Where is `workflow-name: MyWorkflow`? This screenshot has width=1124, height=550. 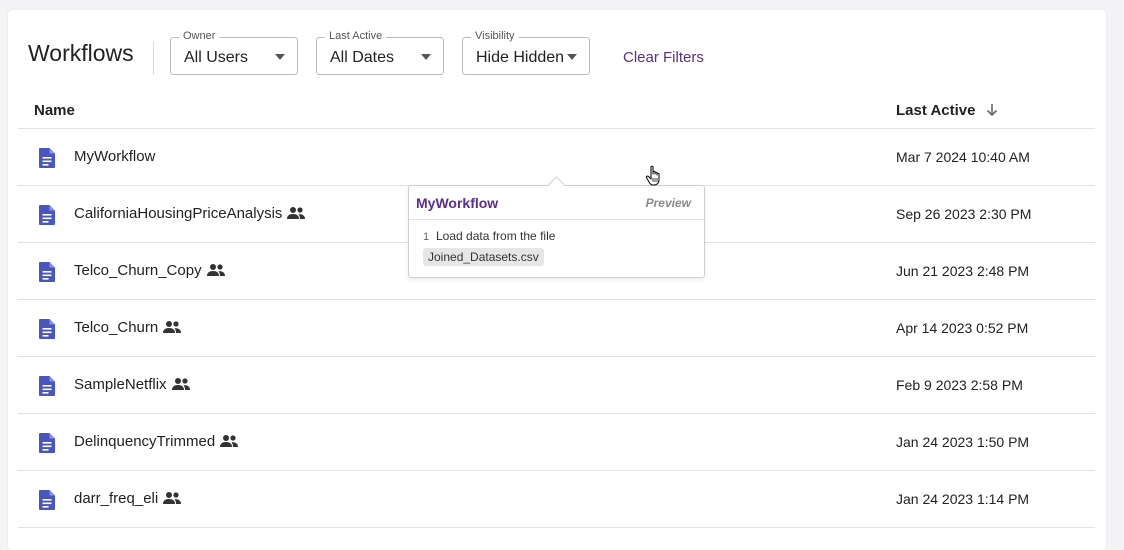 workflow-name: MyWorkflow is located at coordinates (114, 156).